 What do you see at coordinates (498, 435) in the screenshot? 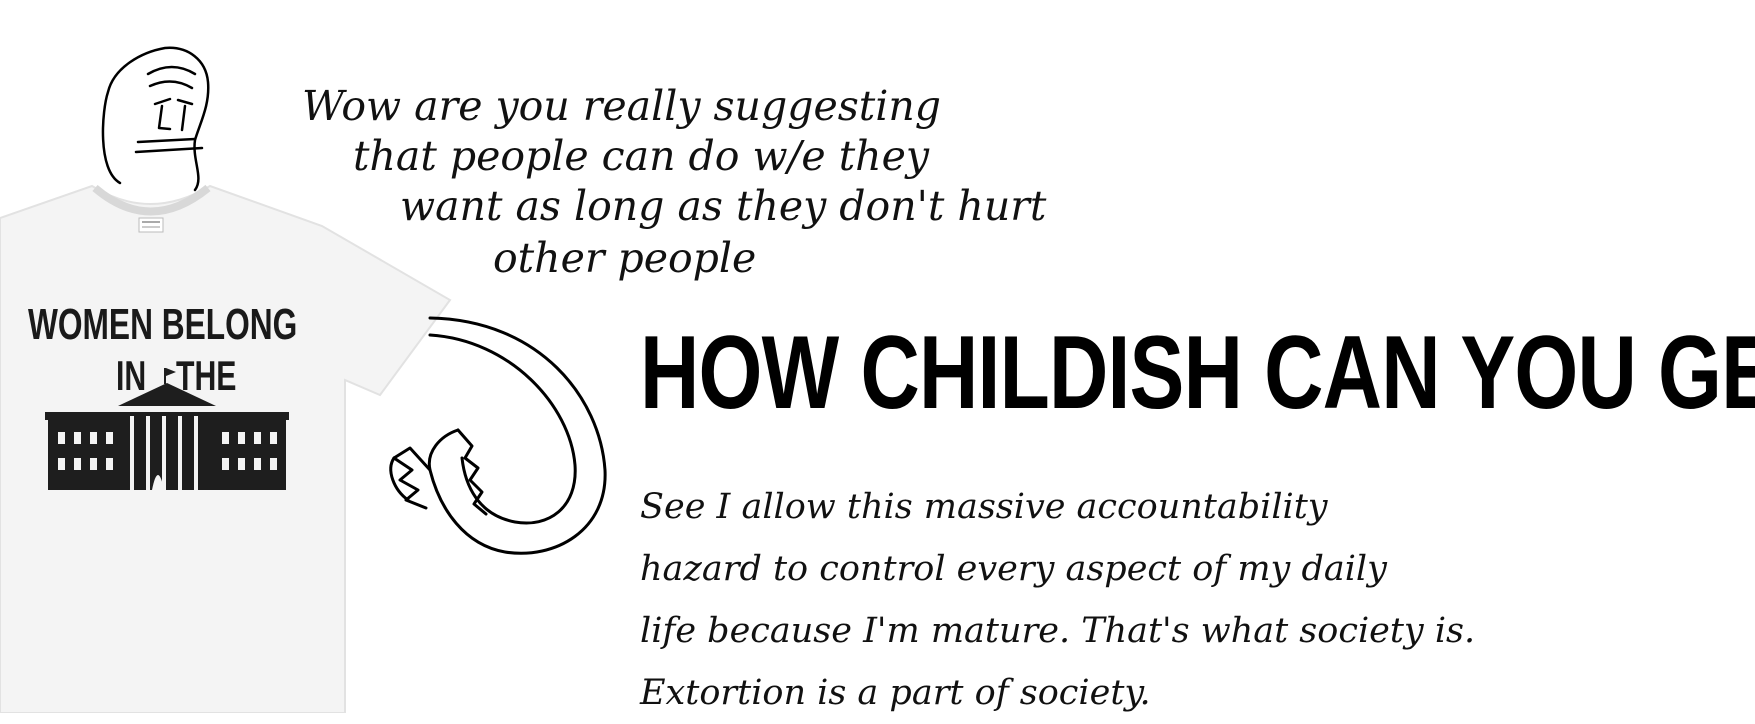
I see `swoosh-drawing` at bounding box center [498, 435].